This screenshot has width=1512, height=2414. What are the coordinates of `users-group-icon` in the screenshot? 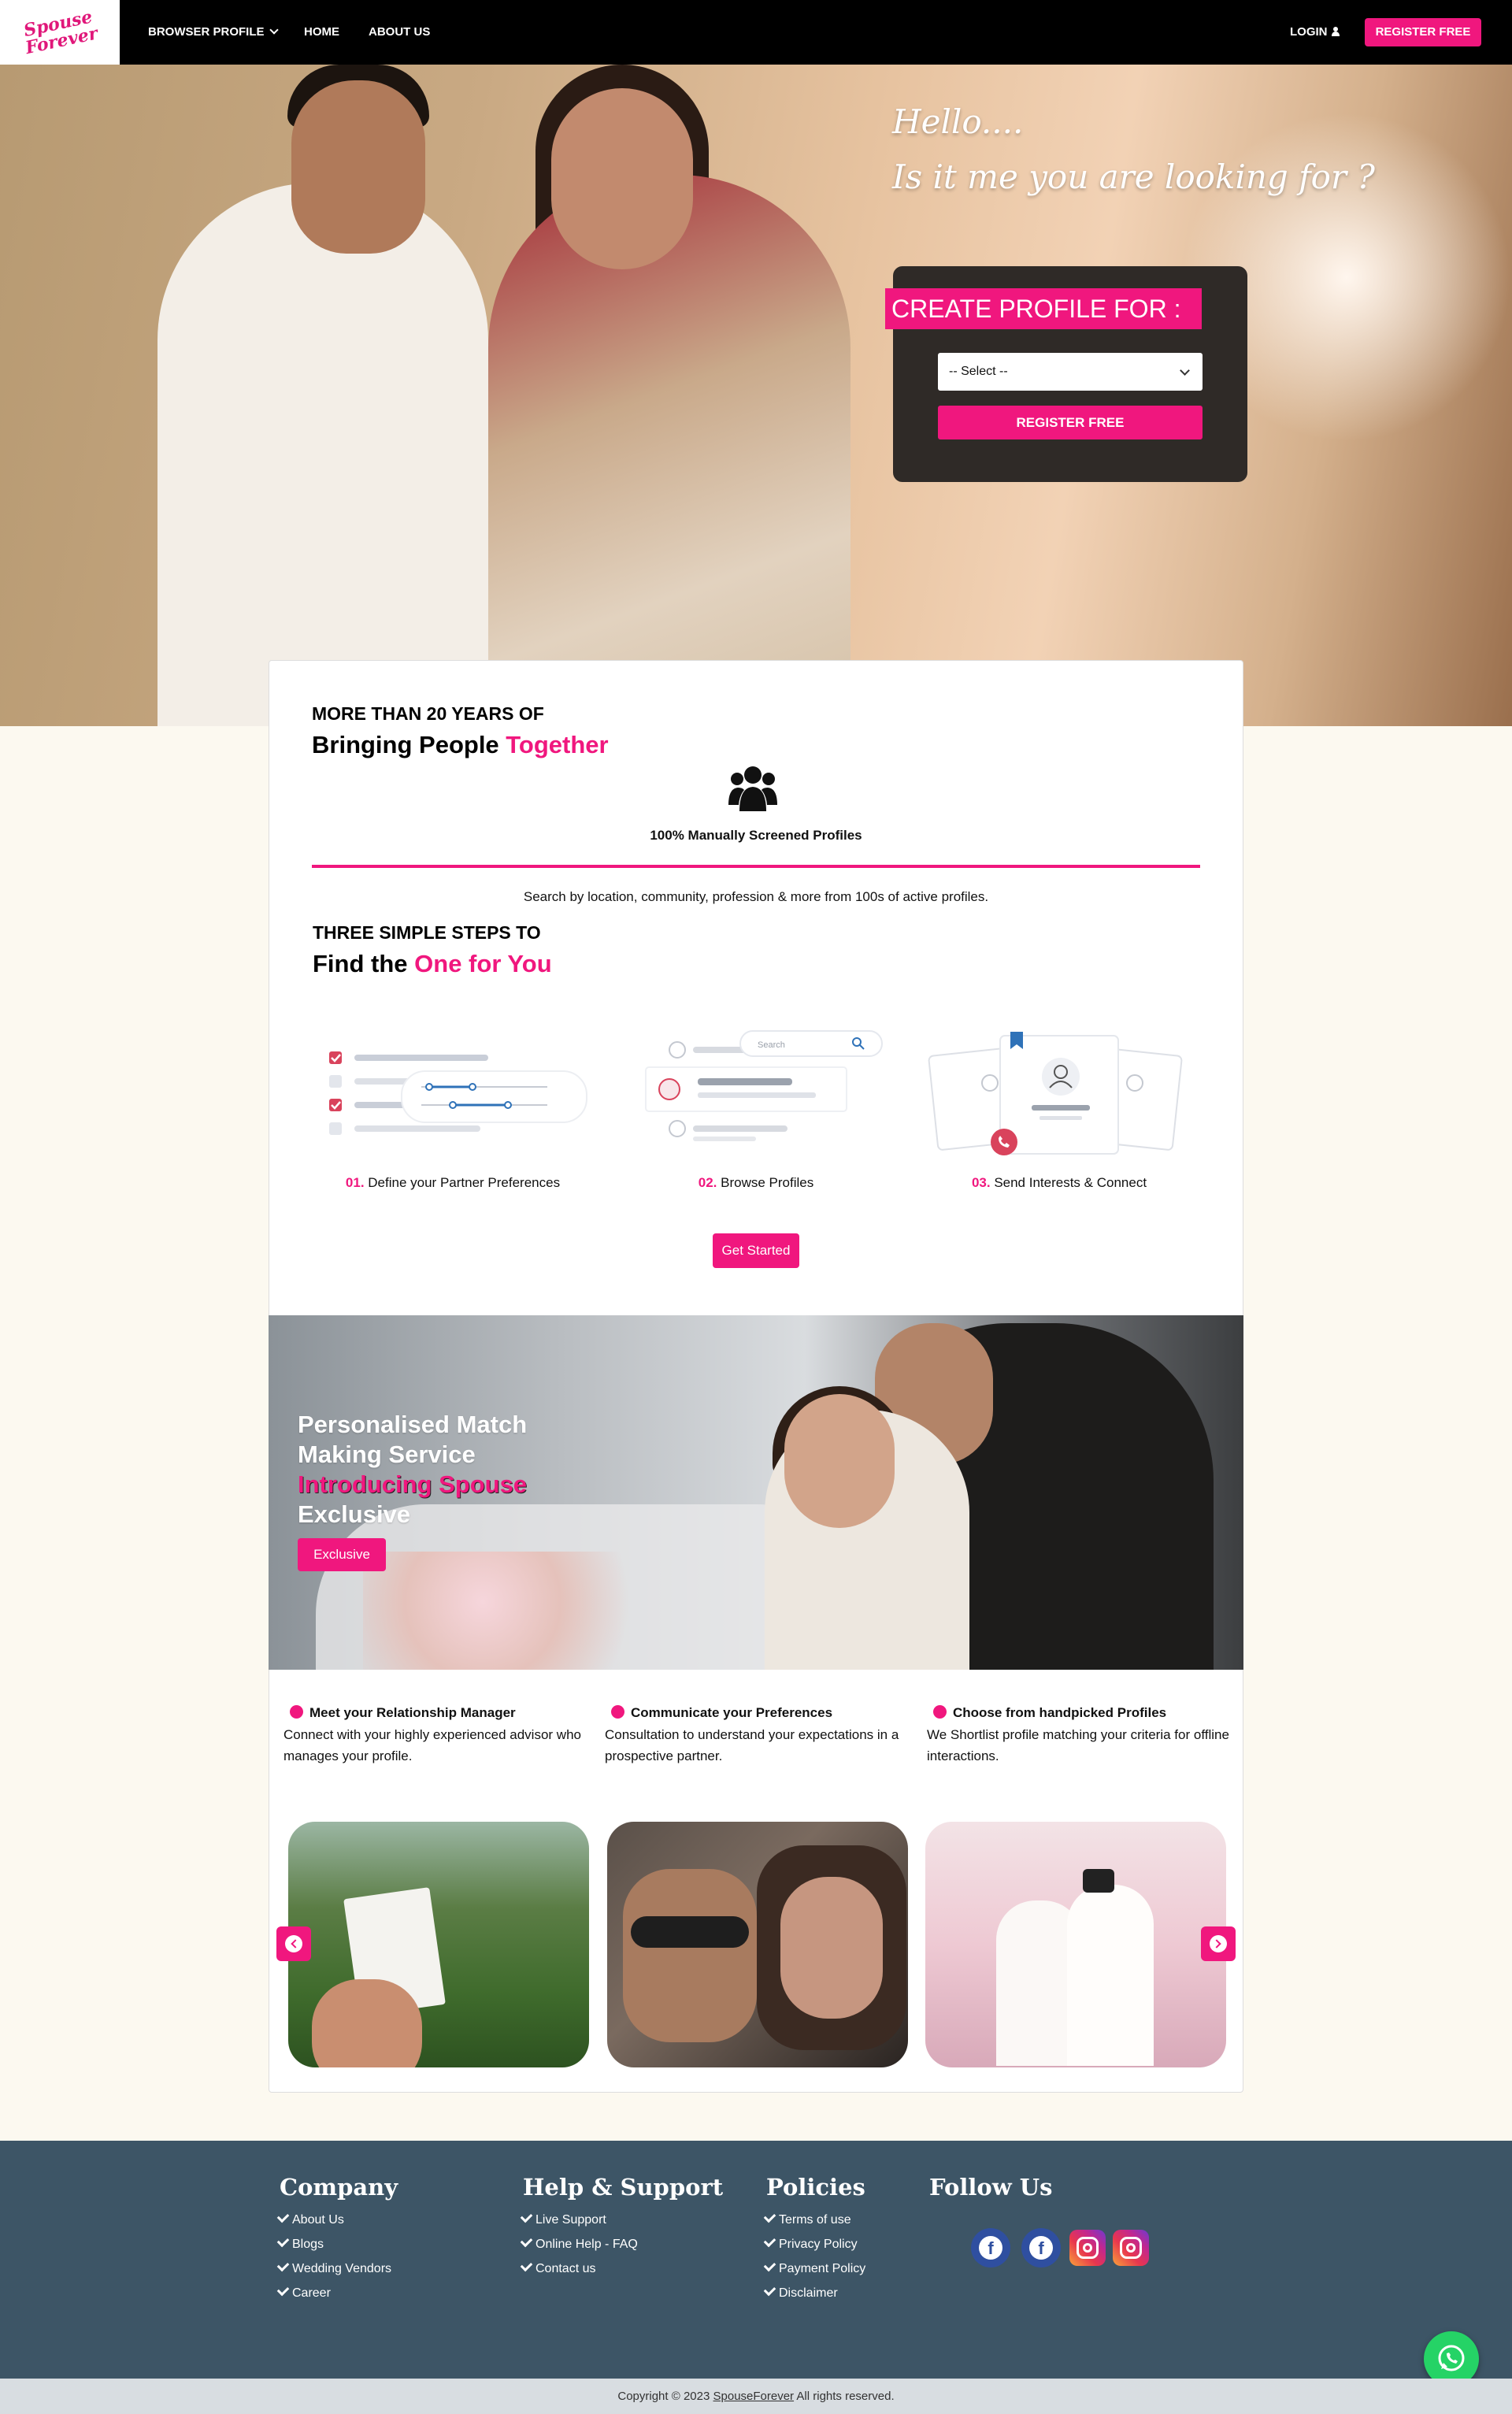 It's located at (752, 788).